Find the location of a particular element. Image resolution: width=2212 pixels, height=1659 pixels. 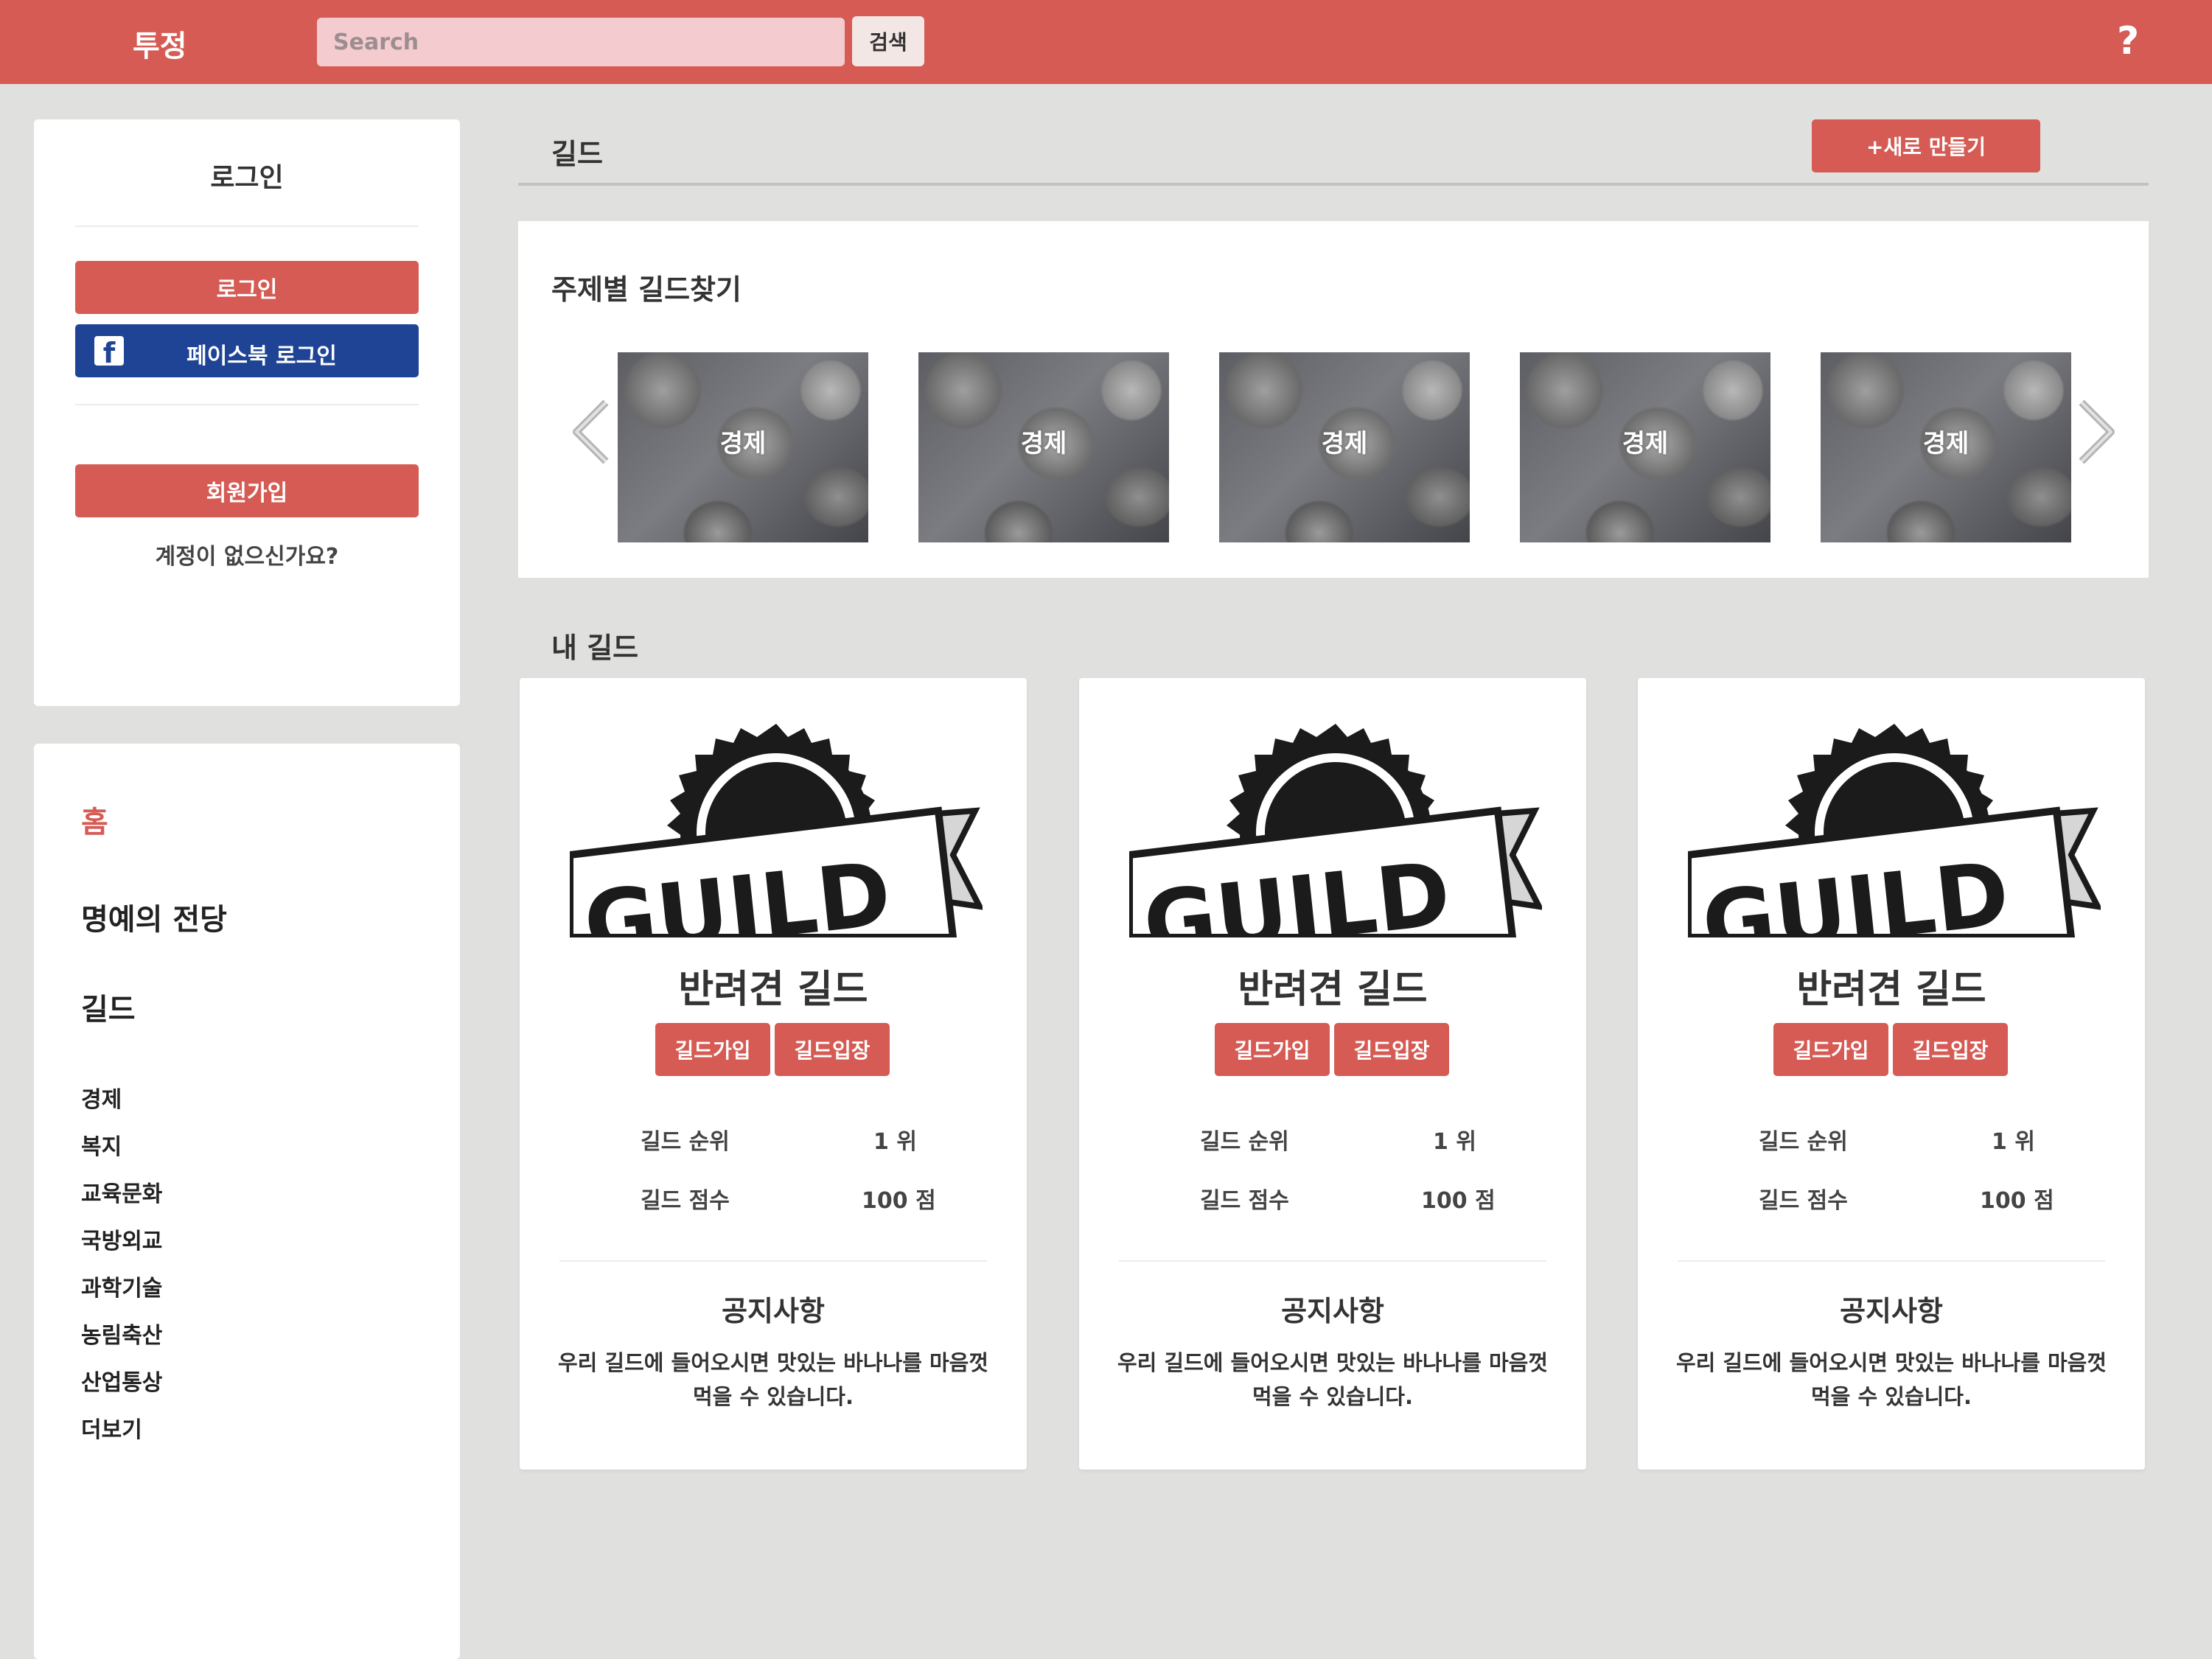

login-title: 로그인 is located at coordinates (247, 178).